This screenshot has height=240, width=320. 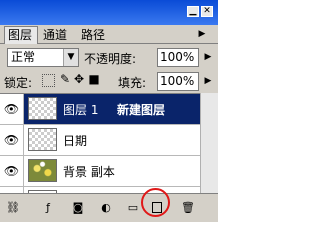 I want to click on opacity-field: 100%, so click(x=178, y=57).